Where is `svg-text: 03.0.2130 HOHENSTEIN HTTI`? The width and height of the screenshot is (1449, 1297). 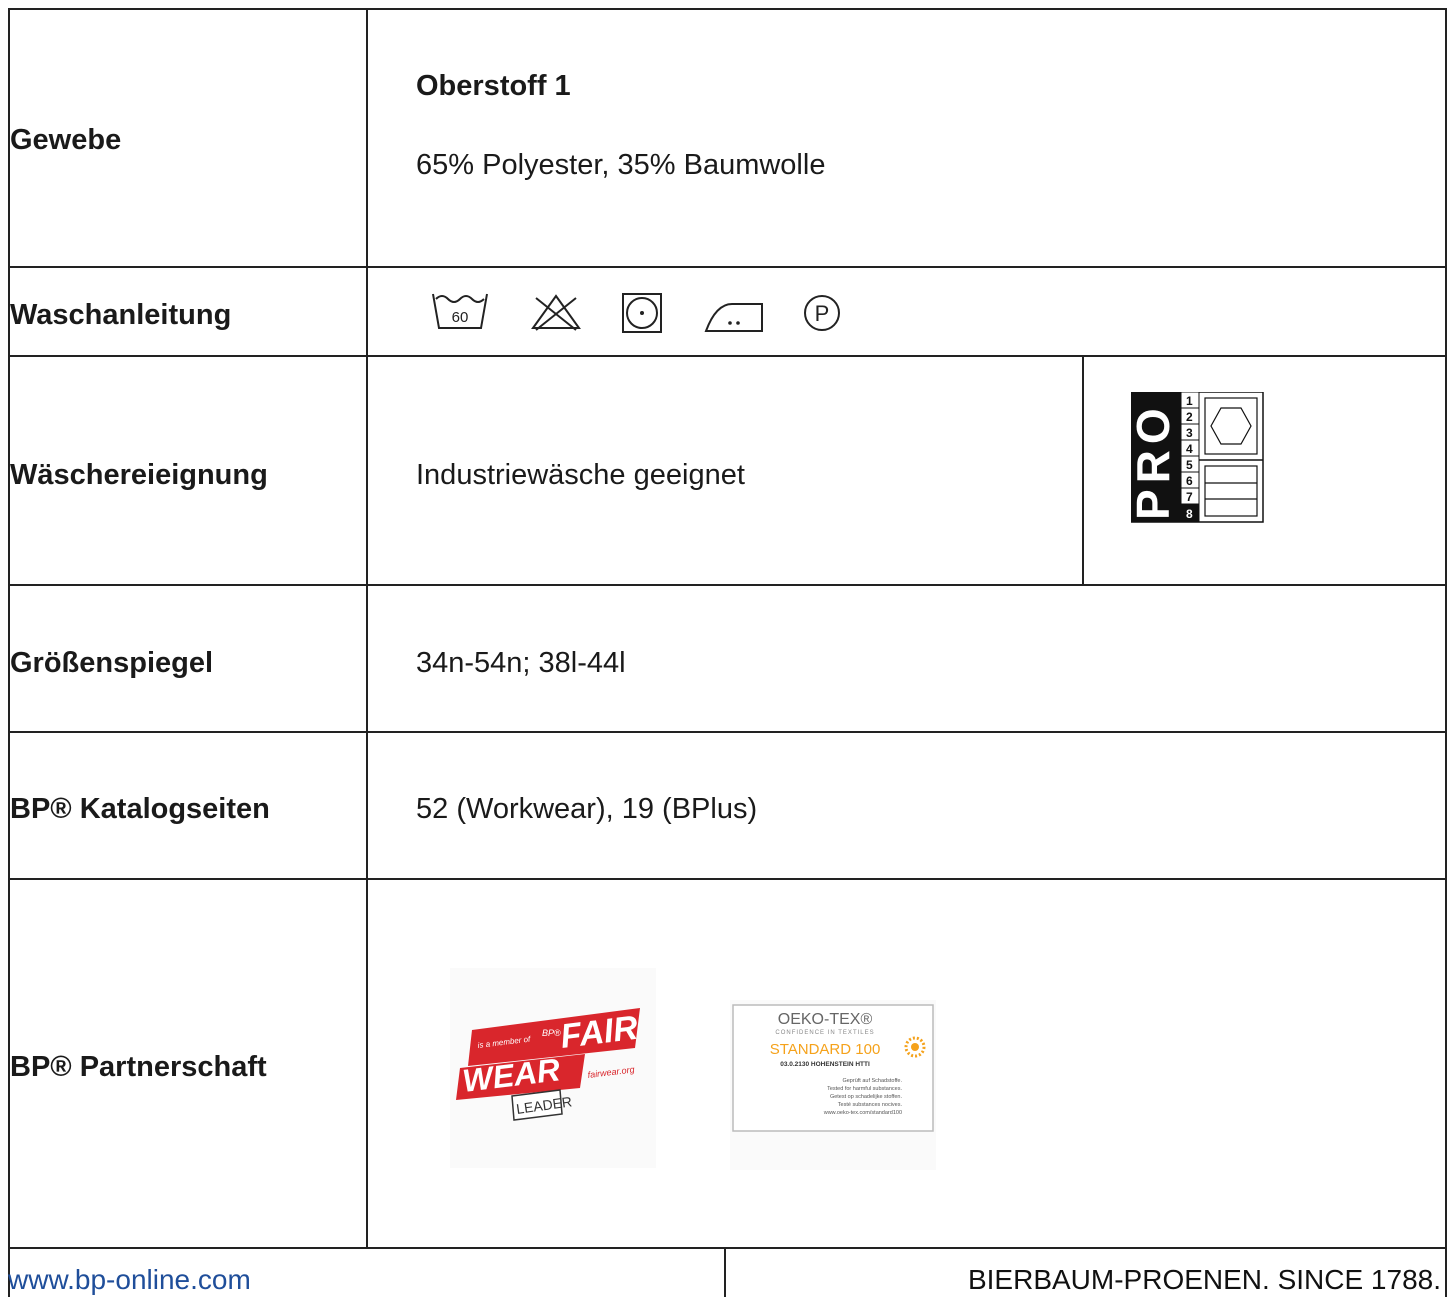
svg-text: 03.0.2130 HOHENSTEIN HTTI is located at coordinates (825, 1064).